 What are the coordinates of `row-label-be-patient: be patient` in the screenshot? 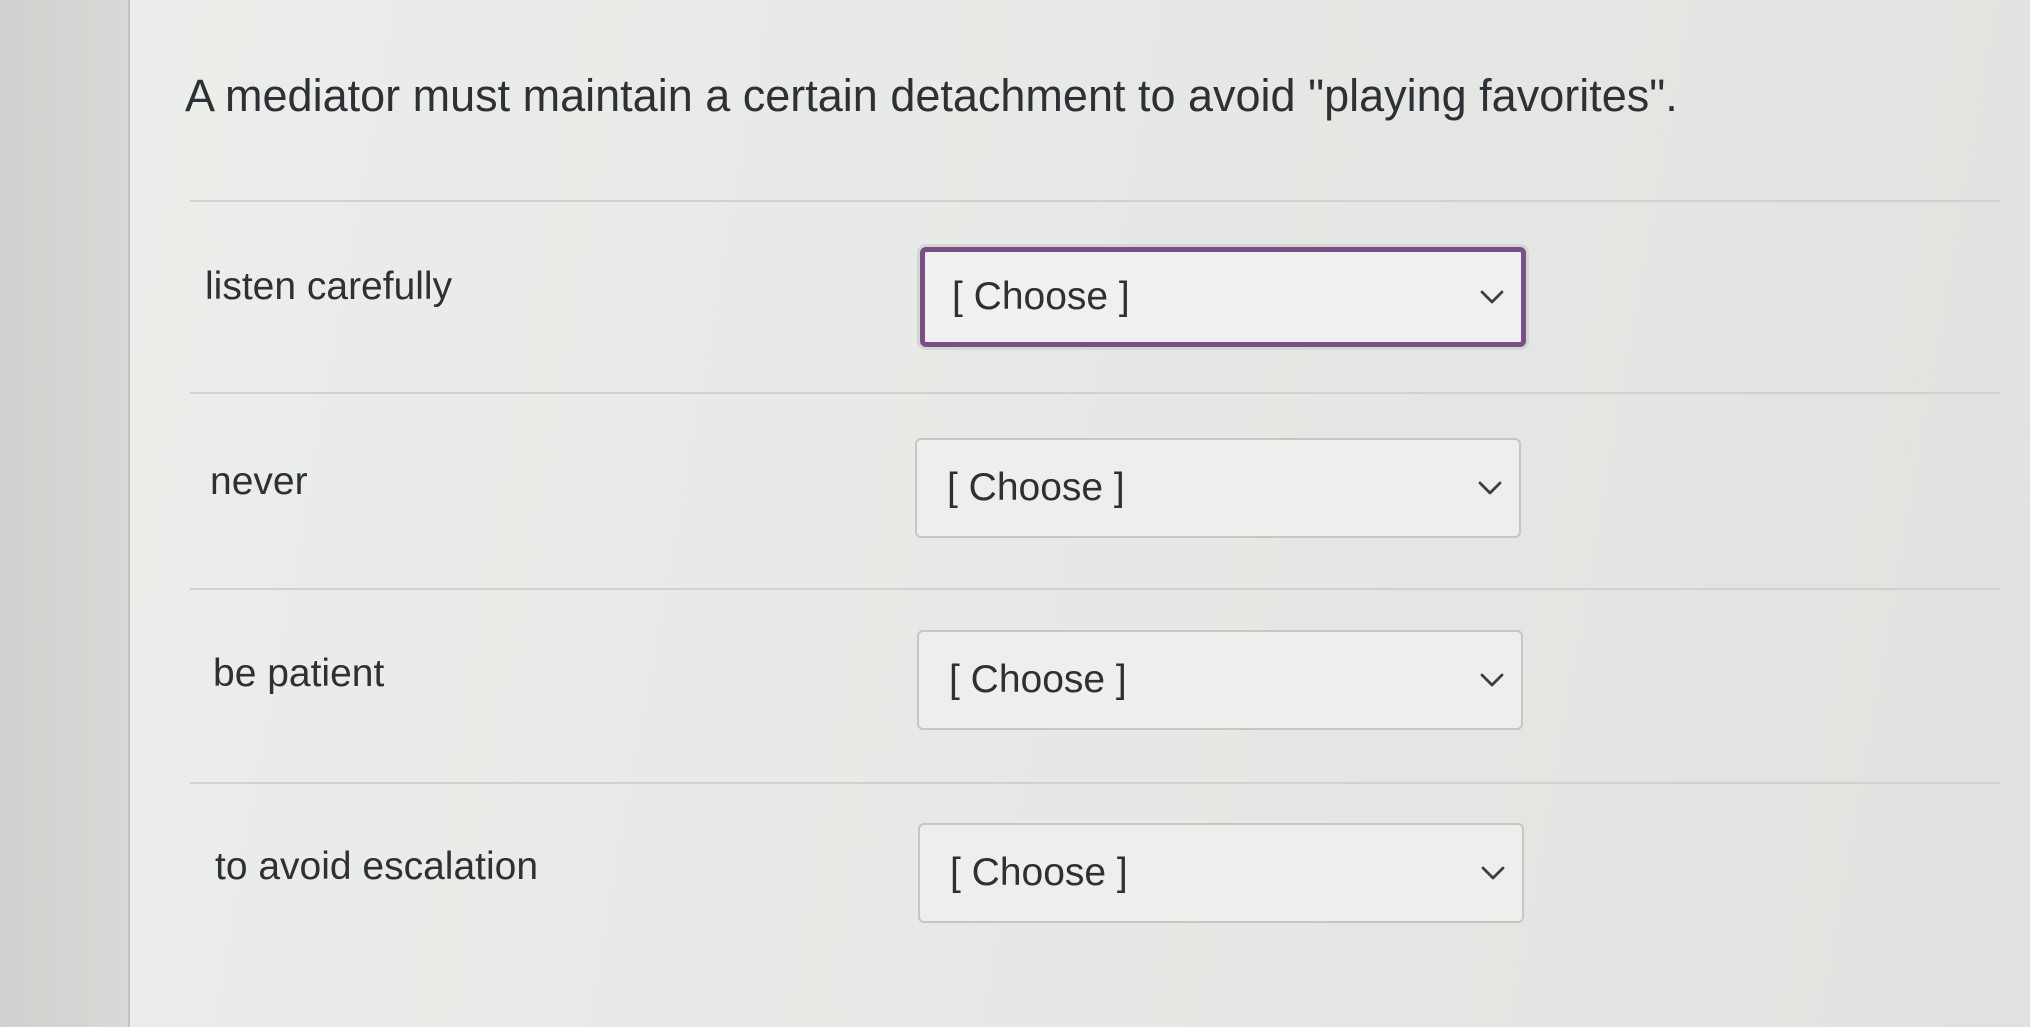 It's located at (299, 673).